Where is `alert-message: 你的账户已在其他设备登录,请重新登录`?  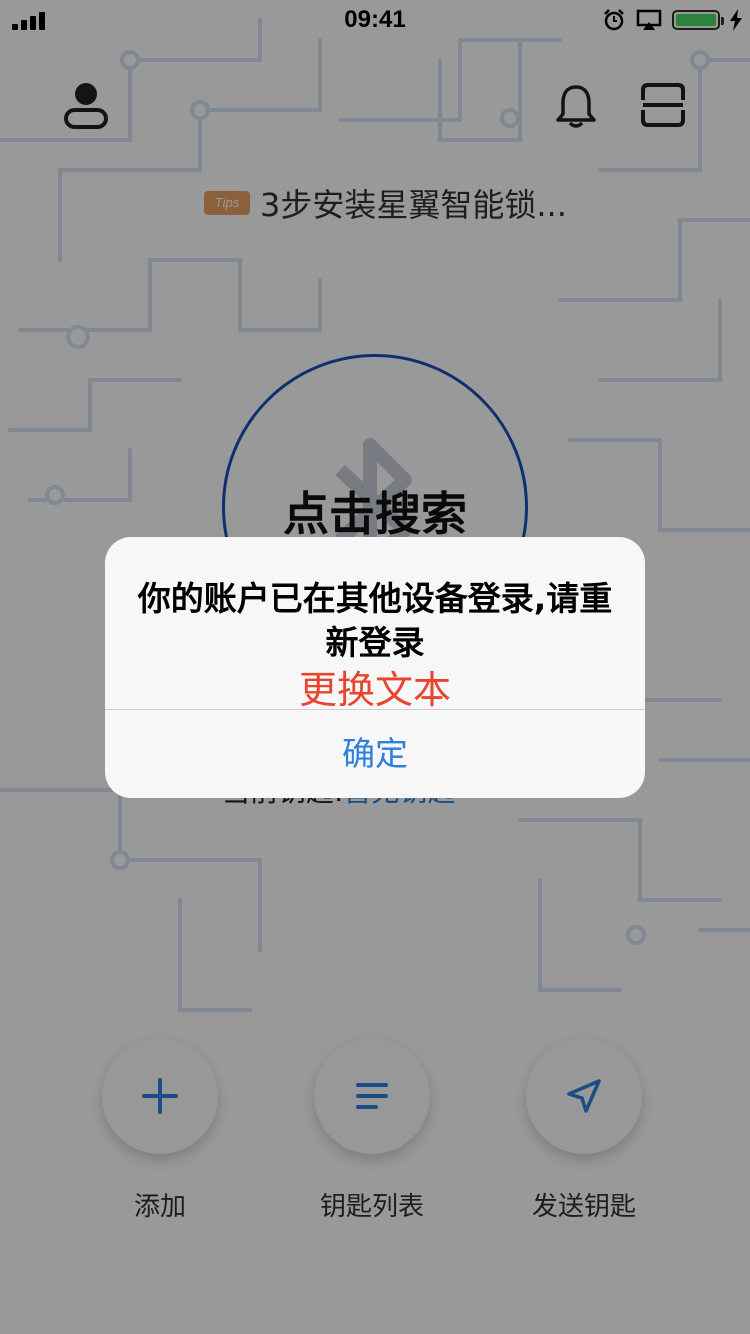 alert-message: 你的账户已在其他设备登录,请重新登录 is located at coordinates (375, 620).